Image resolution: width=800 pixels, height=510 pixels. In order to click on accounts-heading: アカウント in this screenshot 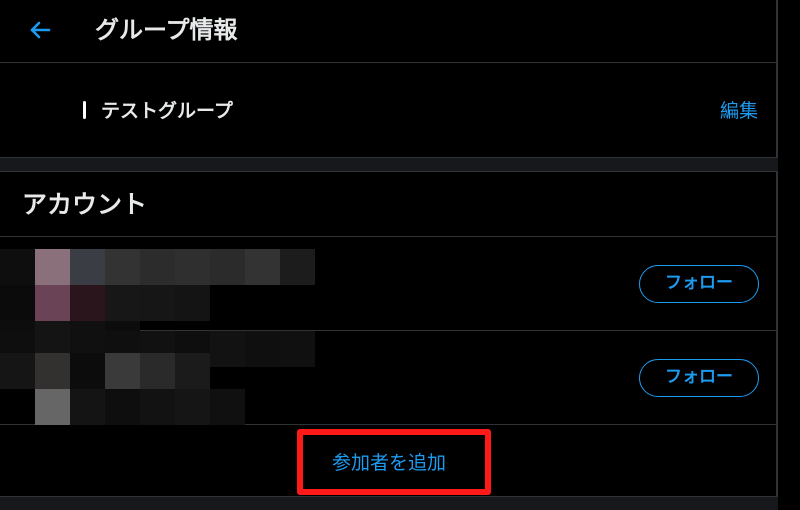, I will do `click(85, 204)`.